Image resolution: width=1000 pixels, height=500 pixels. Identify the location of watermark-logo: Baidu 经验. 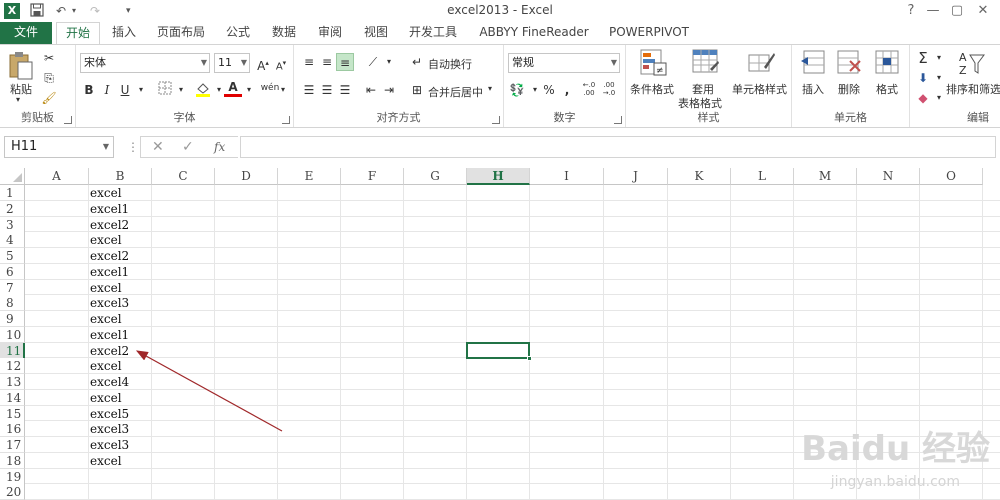
(895, 449).